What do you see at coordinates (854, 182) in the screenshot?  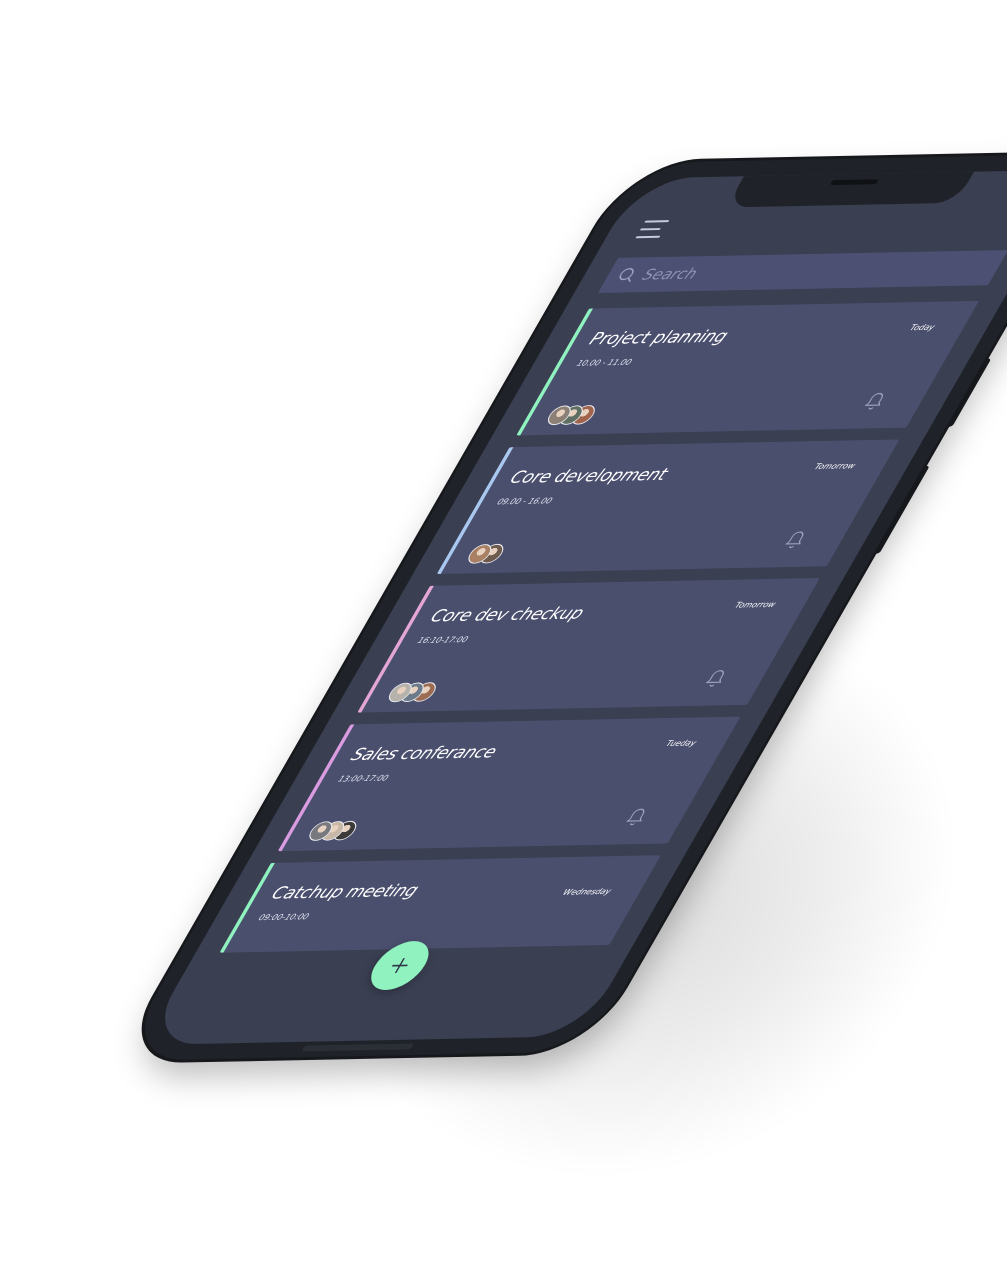 I see `speaker-grille` at bounding box center [854, 182].